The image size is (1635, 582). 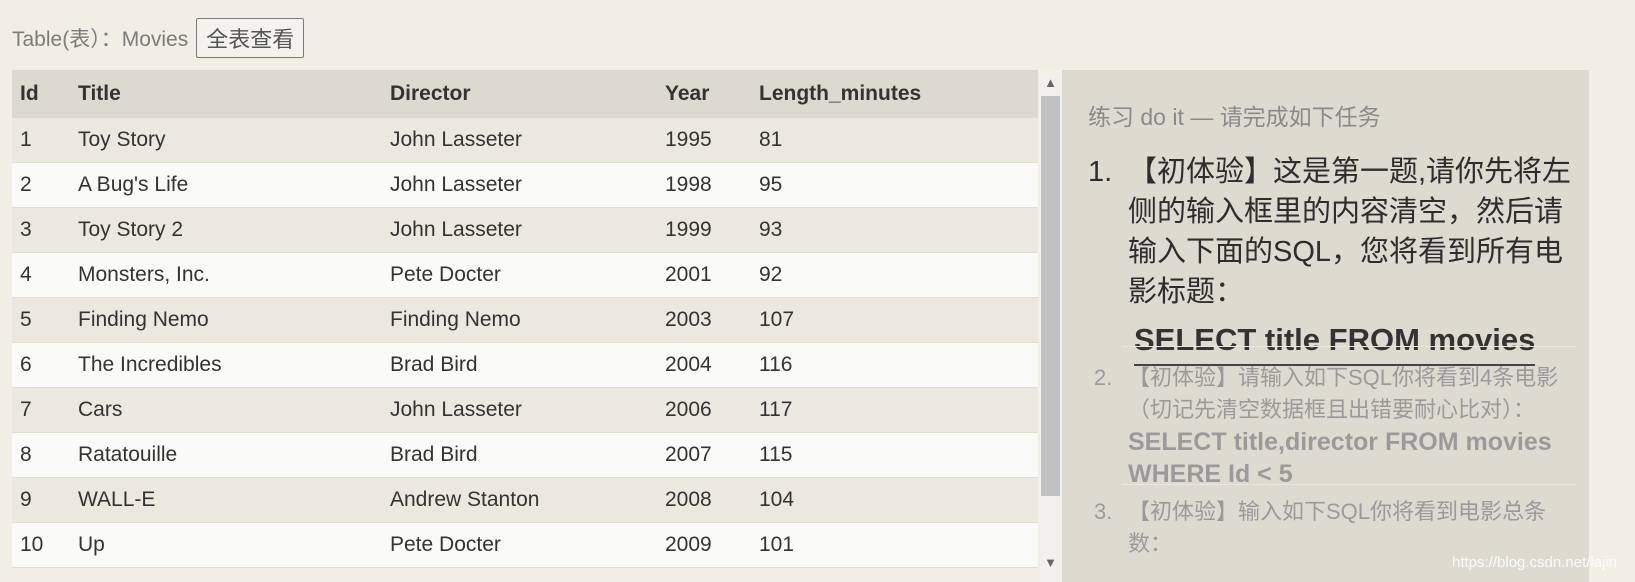 I want to click on table-cell: 107, so click(x=894, y=320).